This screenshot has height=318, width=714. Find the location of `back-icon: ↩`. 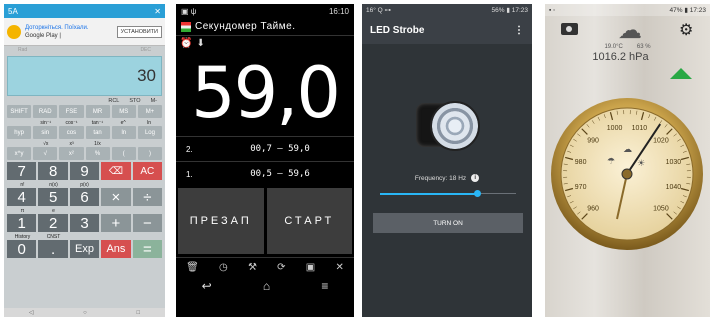

back-icon: ↩ is located at coordinates (207, 286).